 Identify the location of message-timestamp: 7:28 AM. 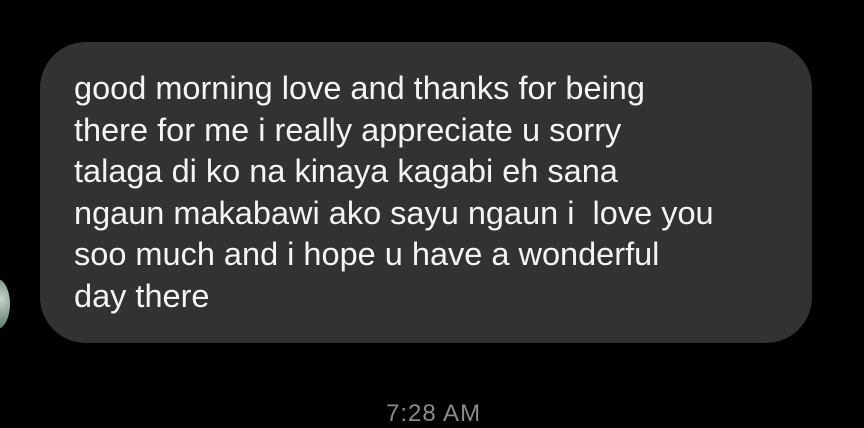
(434, 413).